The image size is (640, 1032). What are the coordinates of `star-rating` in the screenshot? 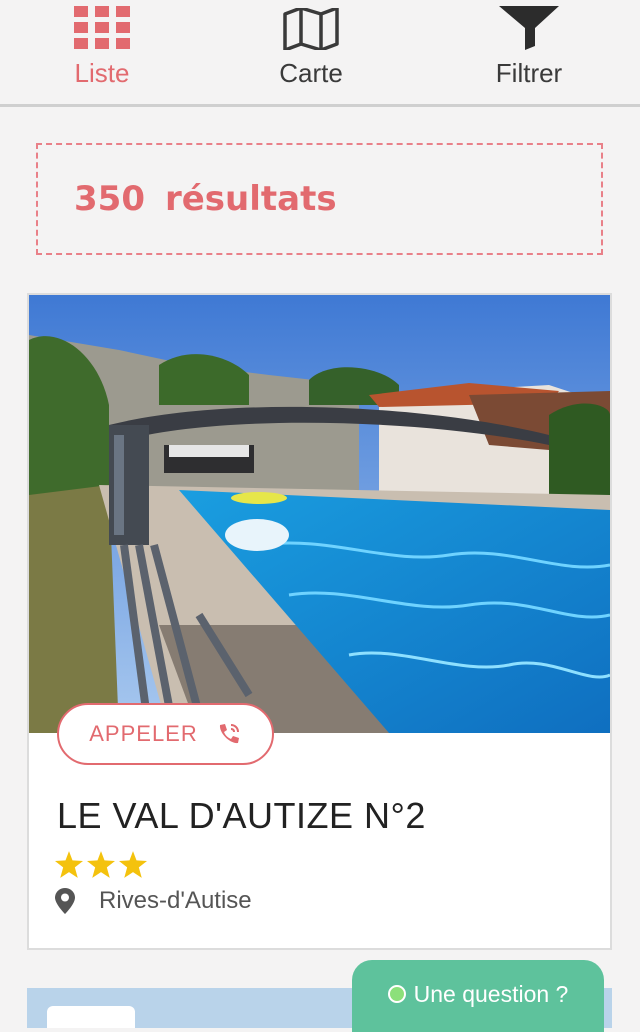 It's located at (101, 864).